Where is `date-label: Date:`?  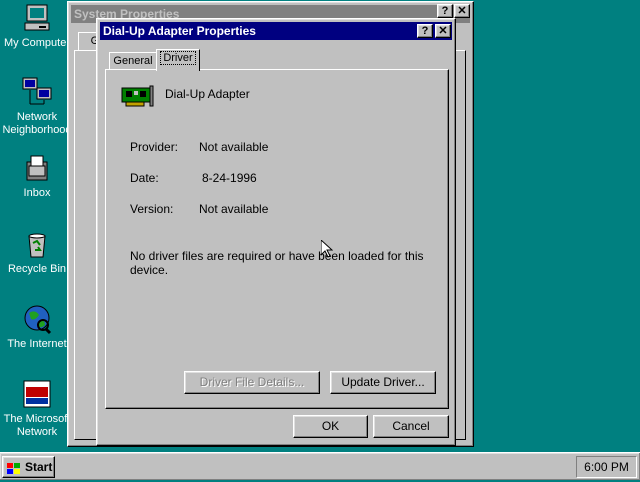 date-label: Date: is located at coordinates (144, 178).